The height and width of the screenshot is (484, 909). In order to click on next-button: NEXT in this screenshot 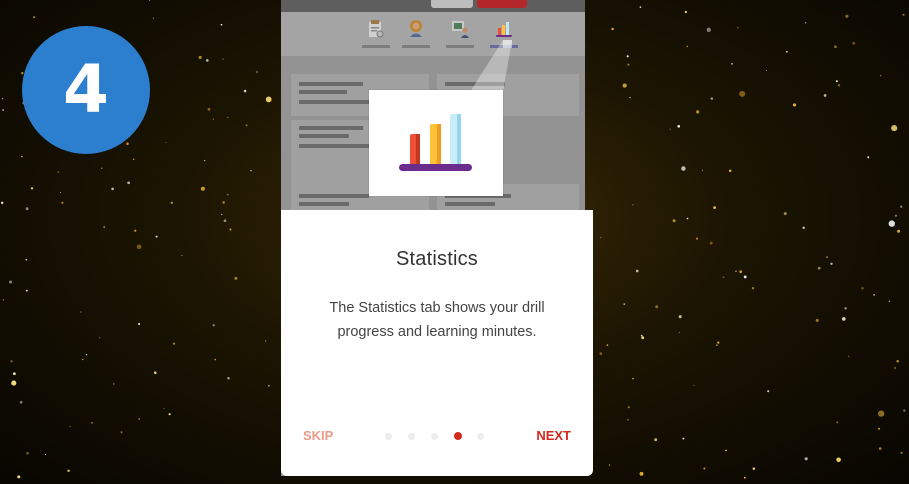, I will do `click(553, 435)`.